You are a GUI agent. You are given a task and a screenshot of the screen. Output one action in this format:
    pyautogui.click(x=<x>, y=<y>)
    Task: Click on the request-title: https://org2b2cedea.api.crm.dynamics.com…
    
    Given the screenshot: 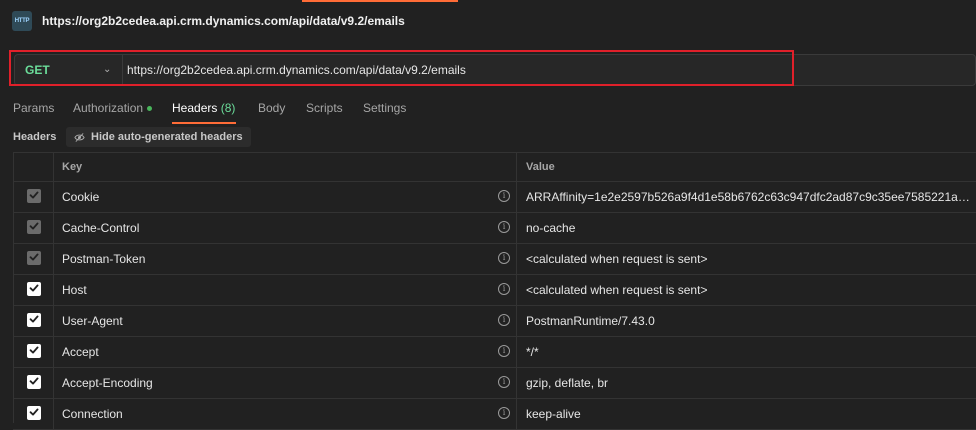 What is the action you would take?
    pyautogui.click(x=223, y=21)
    